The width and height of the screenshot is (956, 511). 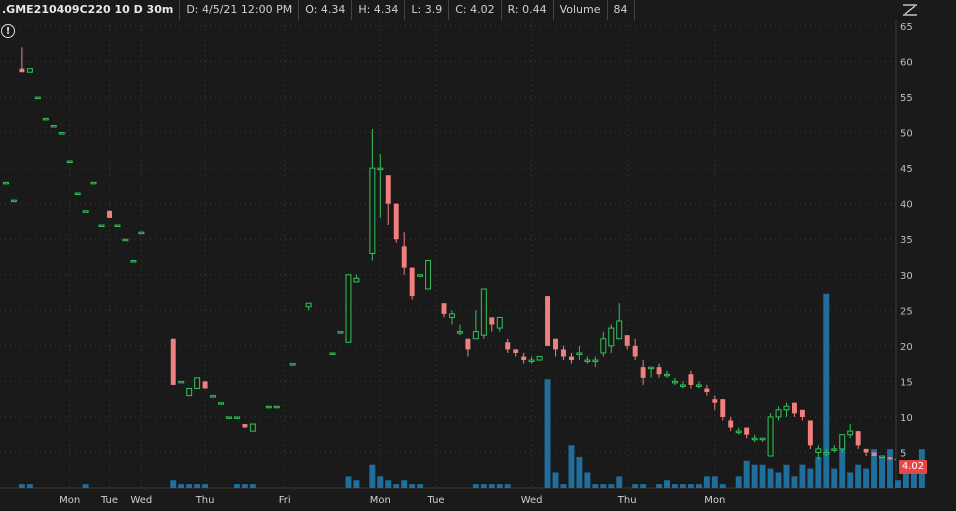 What do you see at coordinates (906, 240) in the screenshot?
I see `price-axis: 5 10 15 20 25 30 35 40 45 50 55 60 65` at bounding box center [906, 240].